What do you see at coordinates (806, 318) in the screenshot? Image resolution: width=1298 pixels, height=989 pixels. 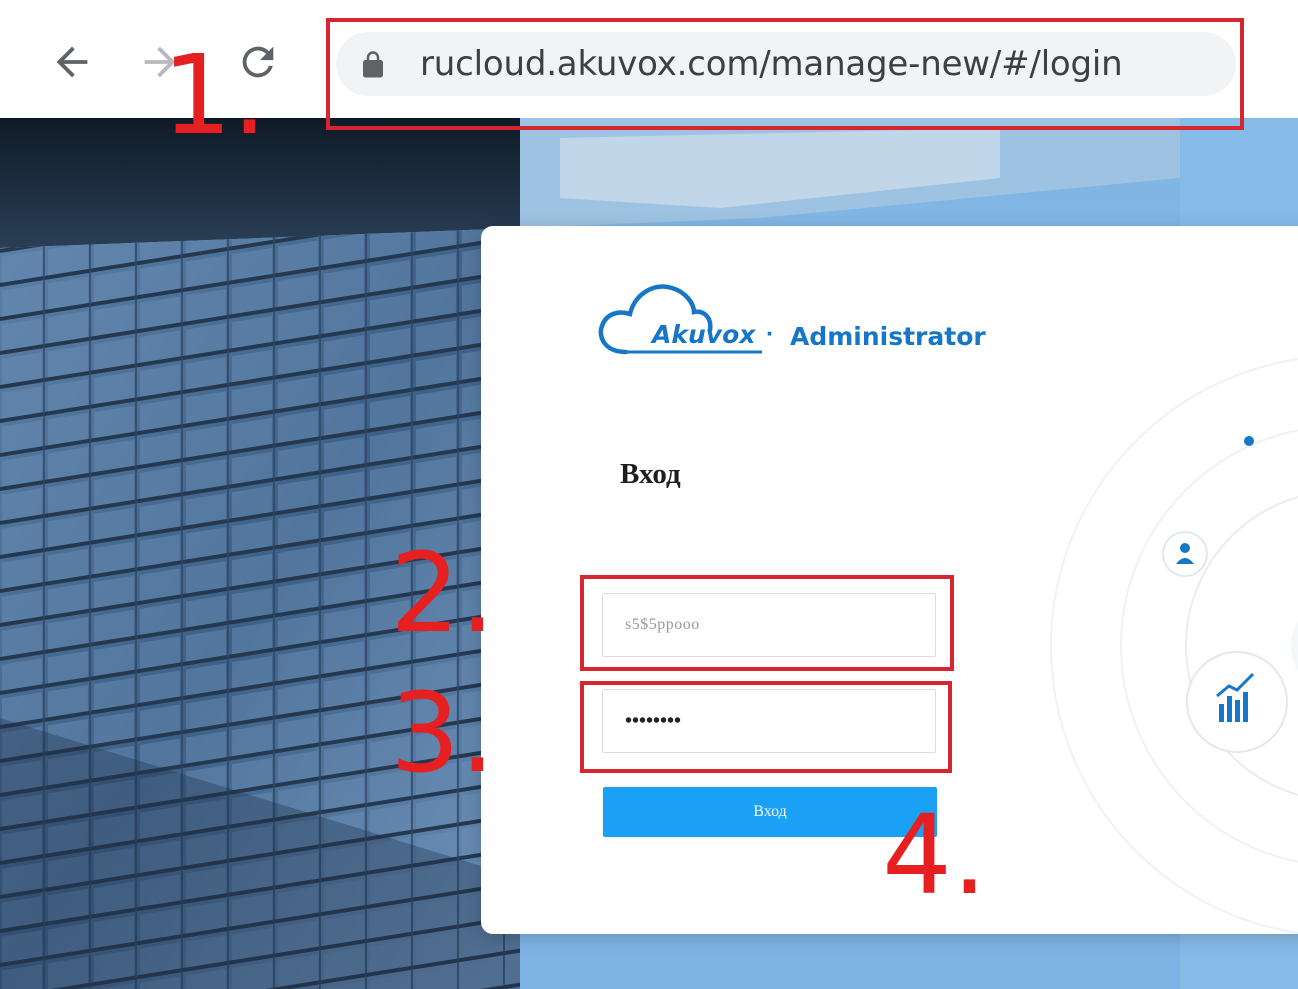 I see `akuvox-logo: Akuvox · Administrator` at bounding box center [806, 318].